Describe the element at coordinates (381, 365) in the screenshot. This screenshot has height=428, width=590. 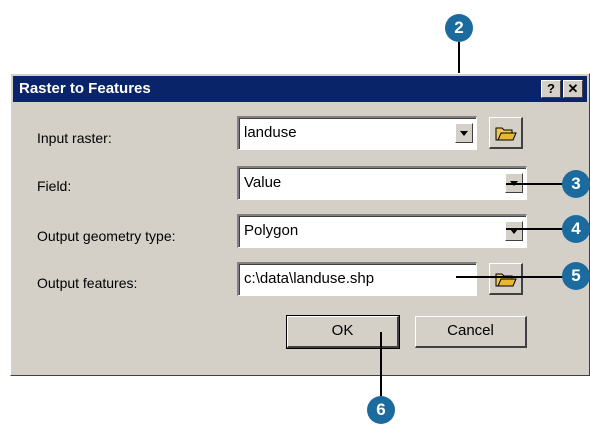
I see `callout-6-leader` at that location.